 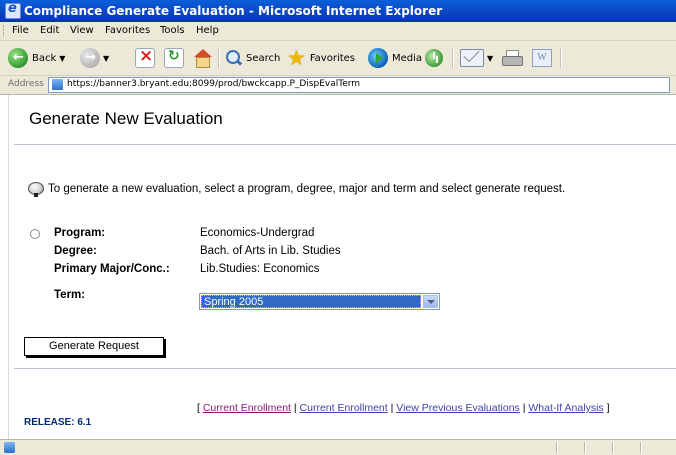 I want to click on chevron-down-icon, so click(x=430, y=301).